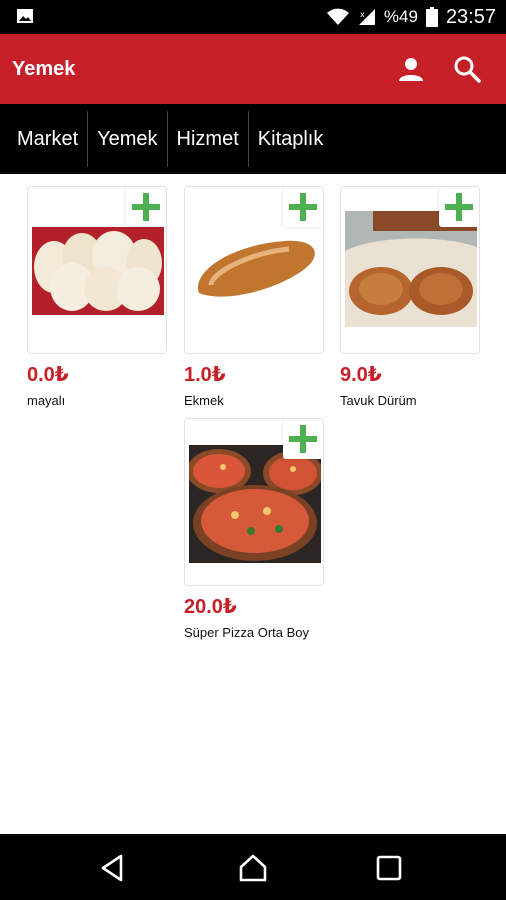 This screenshot has width=506, height=900. I want to click on tab-yemek: Yemek, so click(128, 139).